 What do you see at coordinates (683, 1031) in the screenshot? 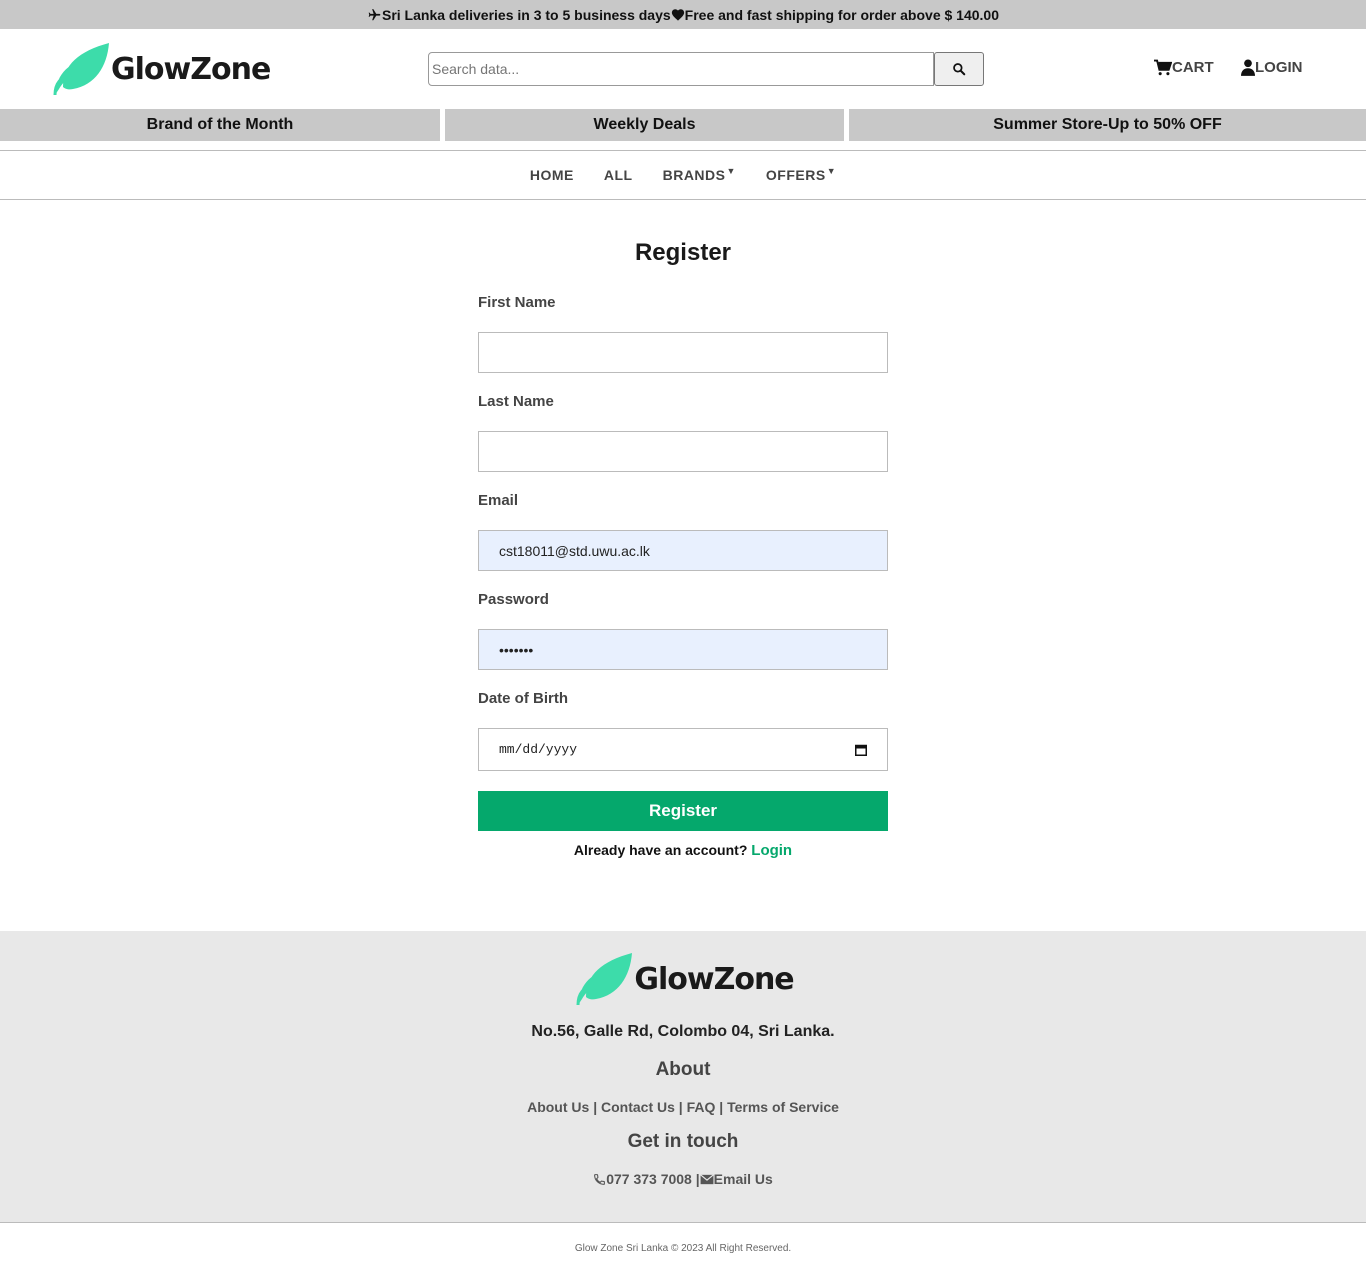
I see `footer-address: No.56, Galle Rd, Colombo 04, Sri Lanka.` at bounding box center [683, 1031].